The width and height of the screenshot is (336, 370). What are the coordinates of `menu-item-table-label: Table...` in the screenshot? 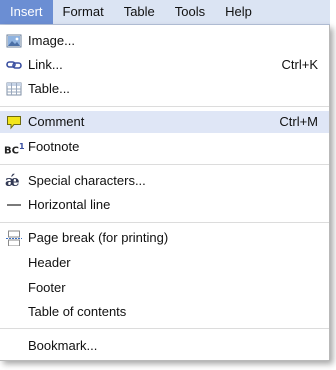 It's located at (49, 88).